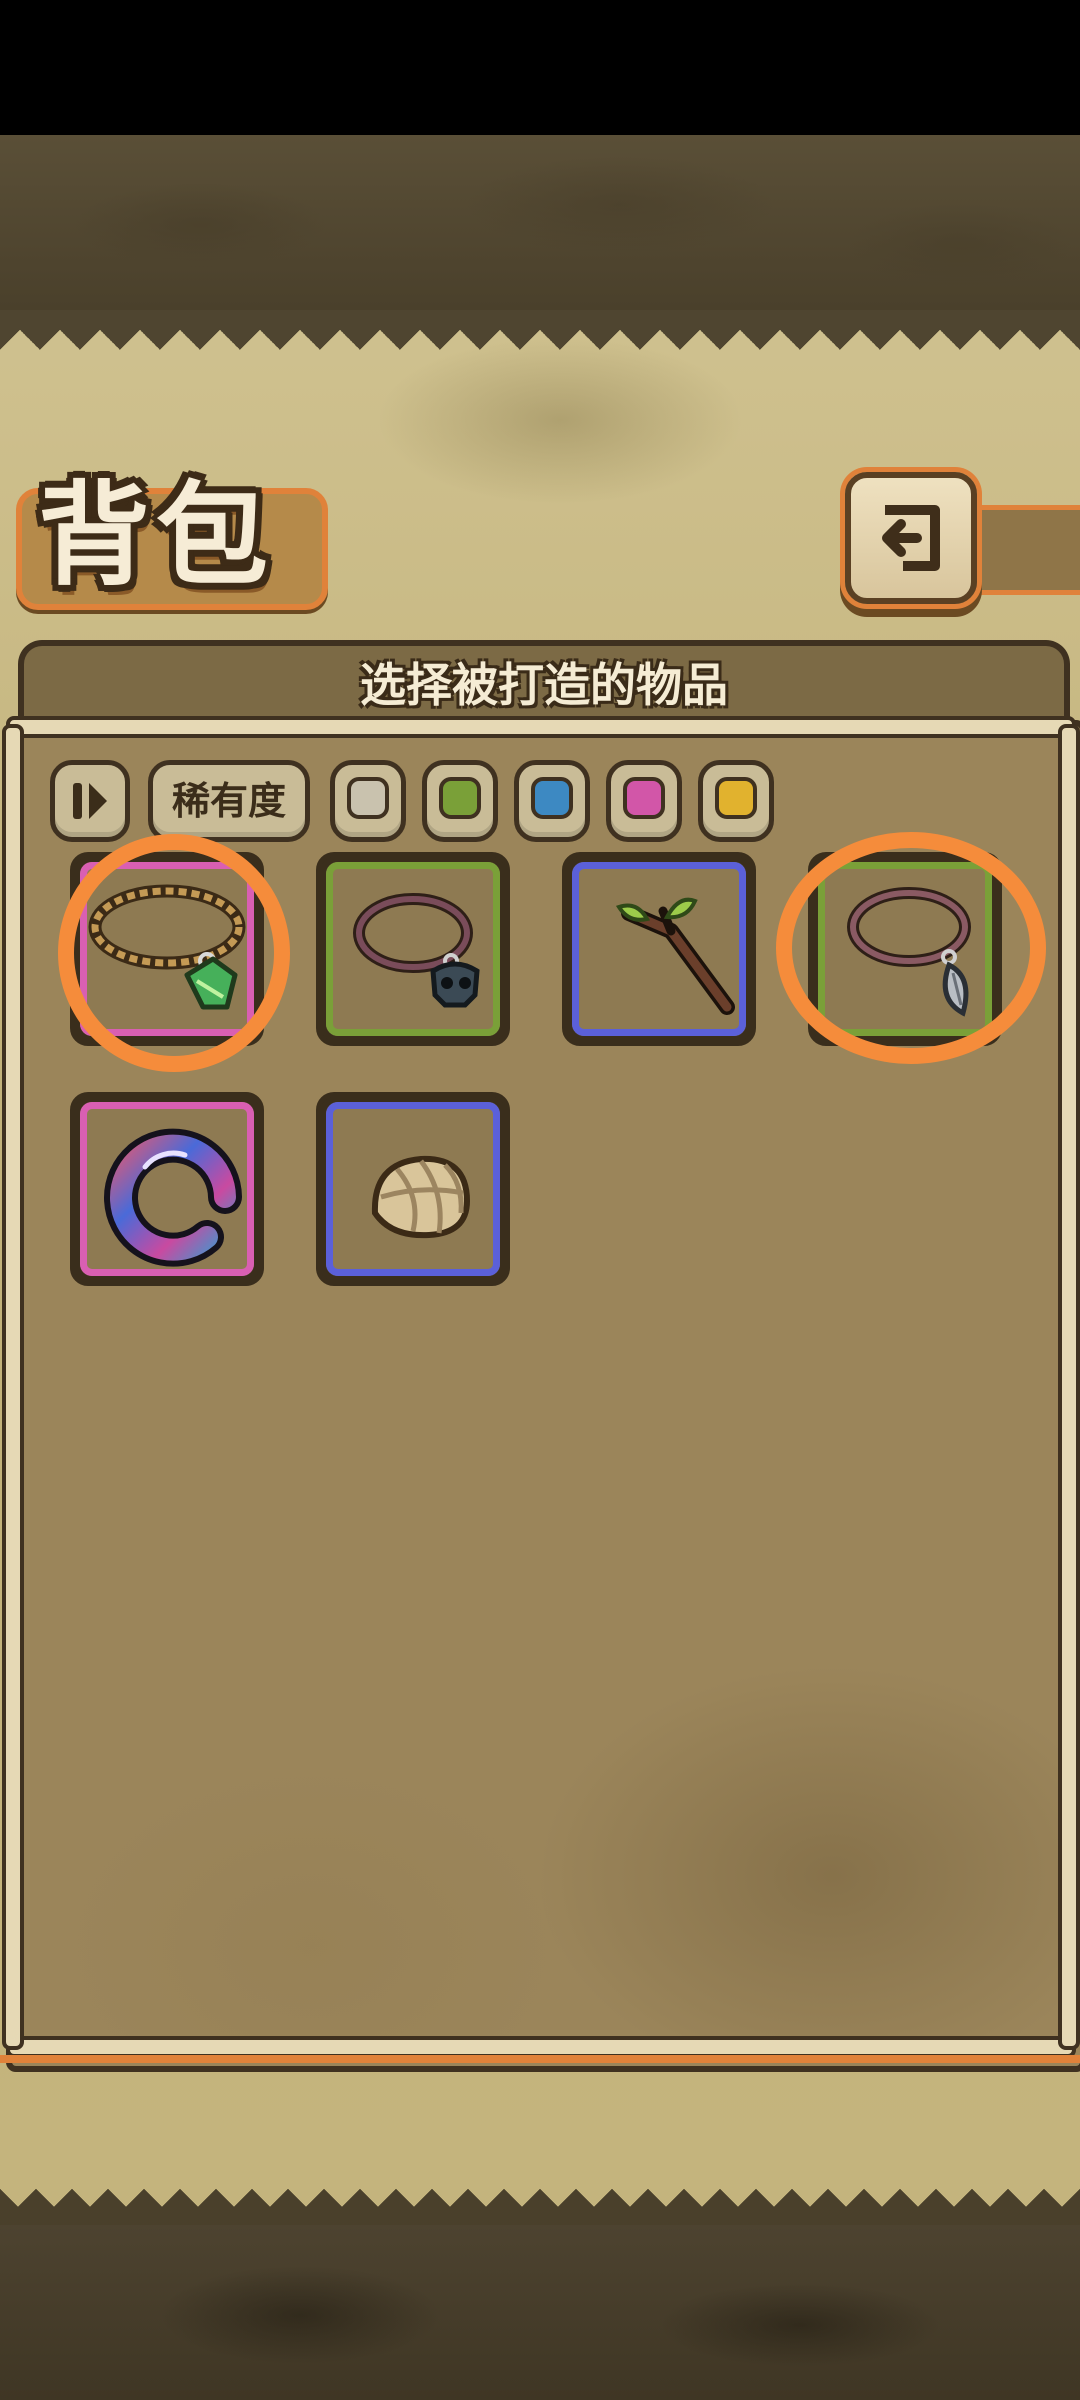  What do you see at coordinates (421, 1197) in the screenshot?
I see `bandaged-shell-icon` at bounding box center [421, 1197].